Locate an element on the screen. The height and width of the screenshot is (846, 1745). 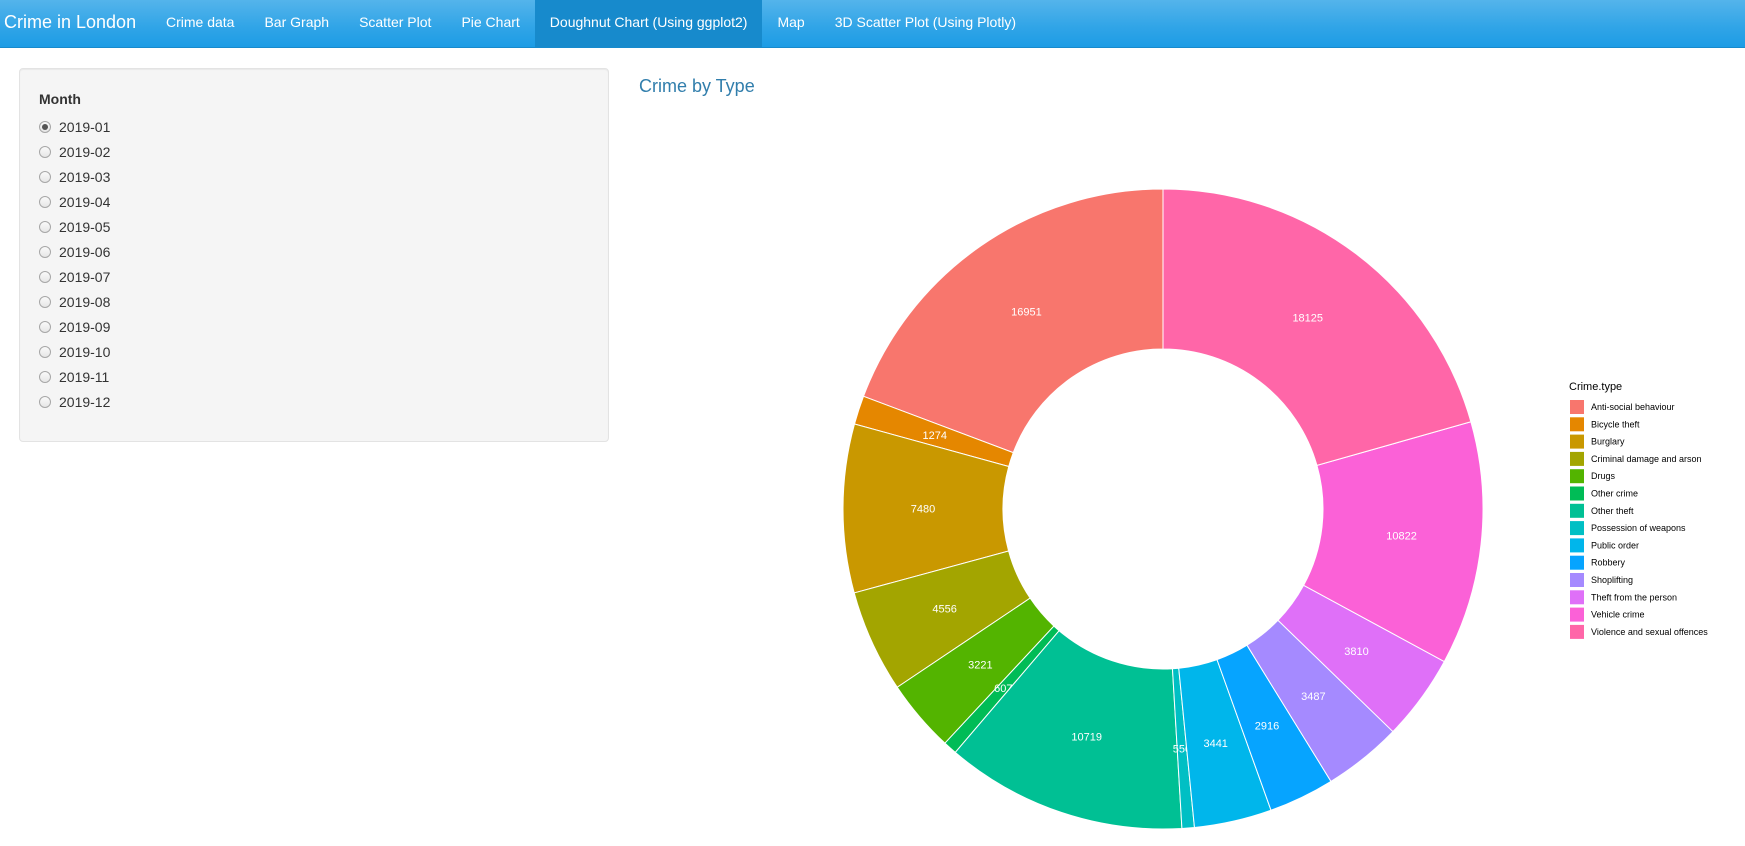
radio-label: 2019-02 is located at coordinates (85, 151).